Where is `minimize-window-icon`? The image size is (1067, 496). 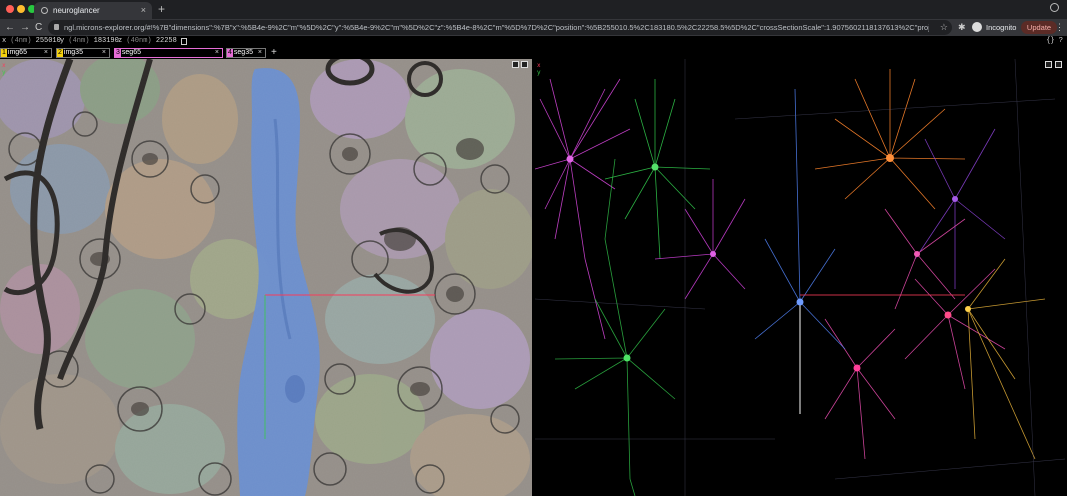
minimize-window-icon is located at coordinates (21, 9).